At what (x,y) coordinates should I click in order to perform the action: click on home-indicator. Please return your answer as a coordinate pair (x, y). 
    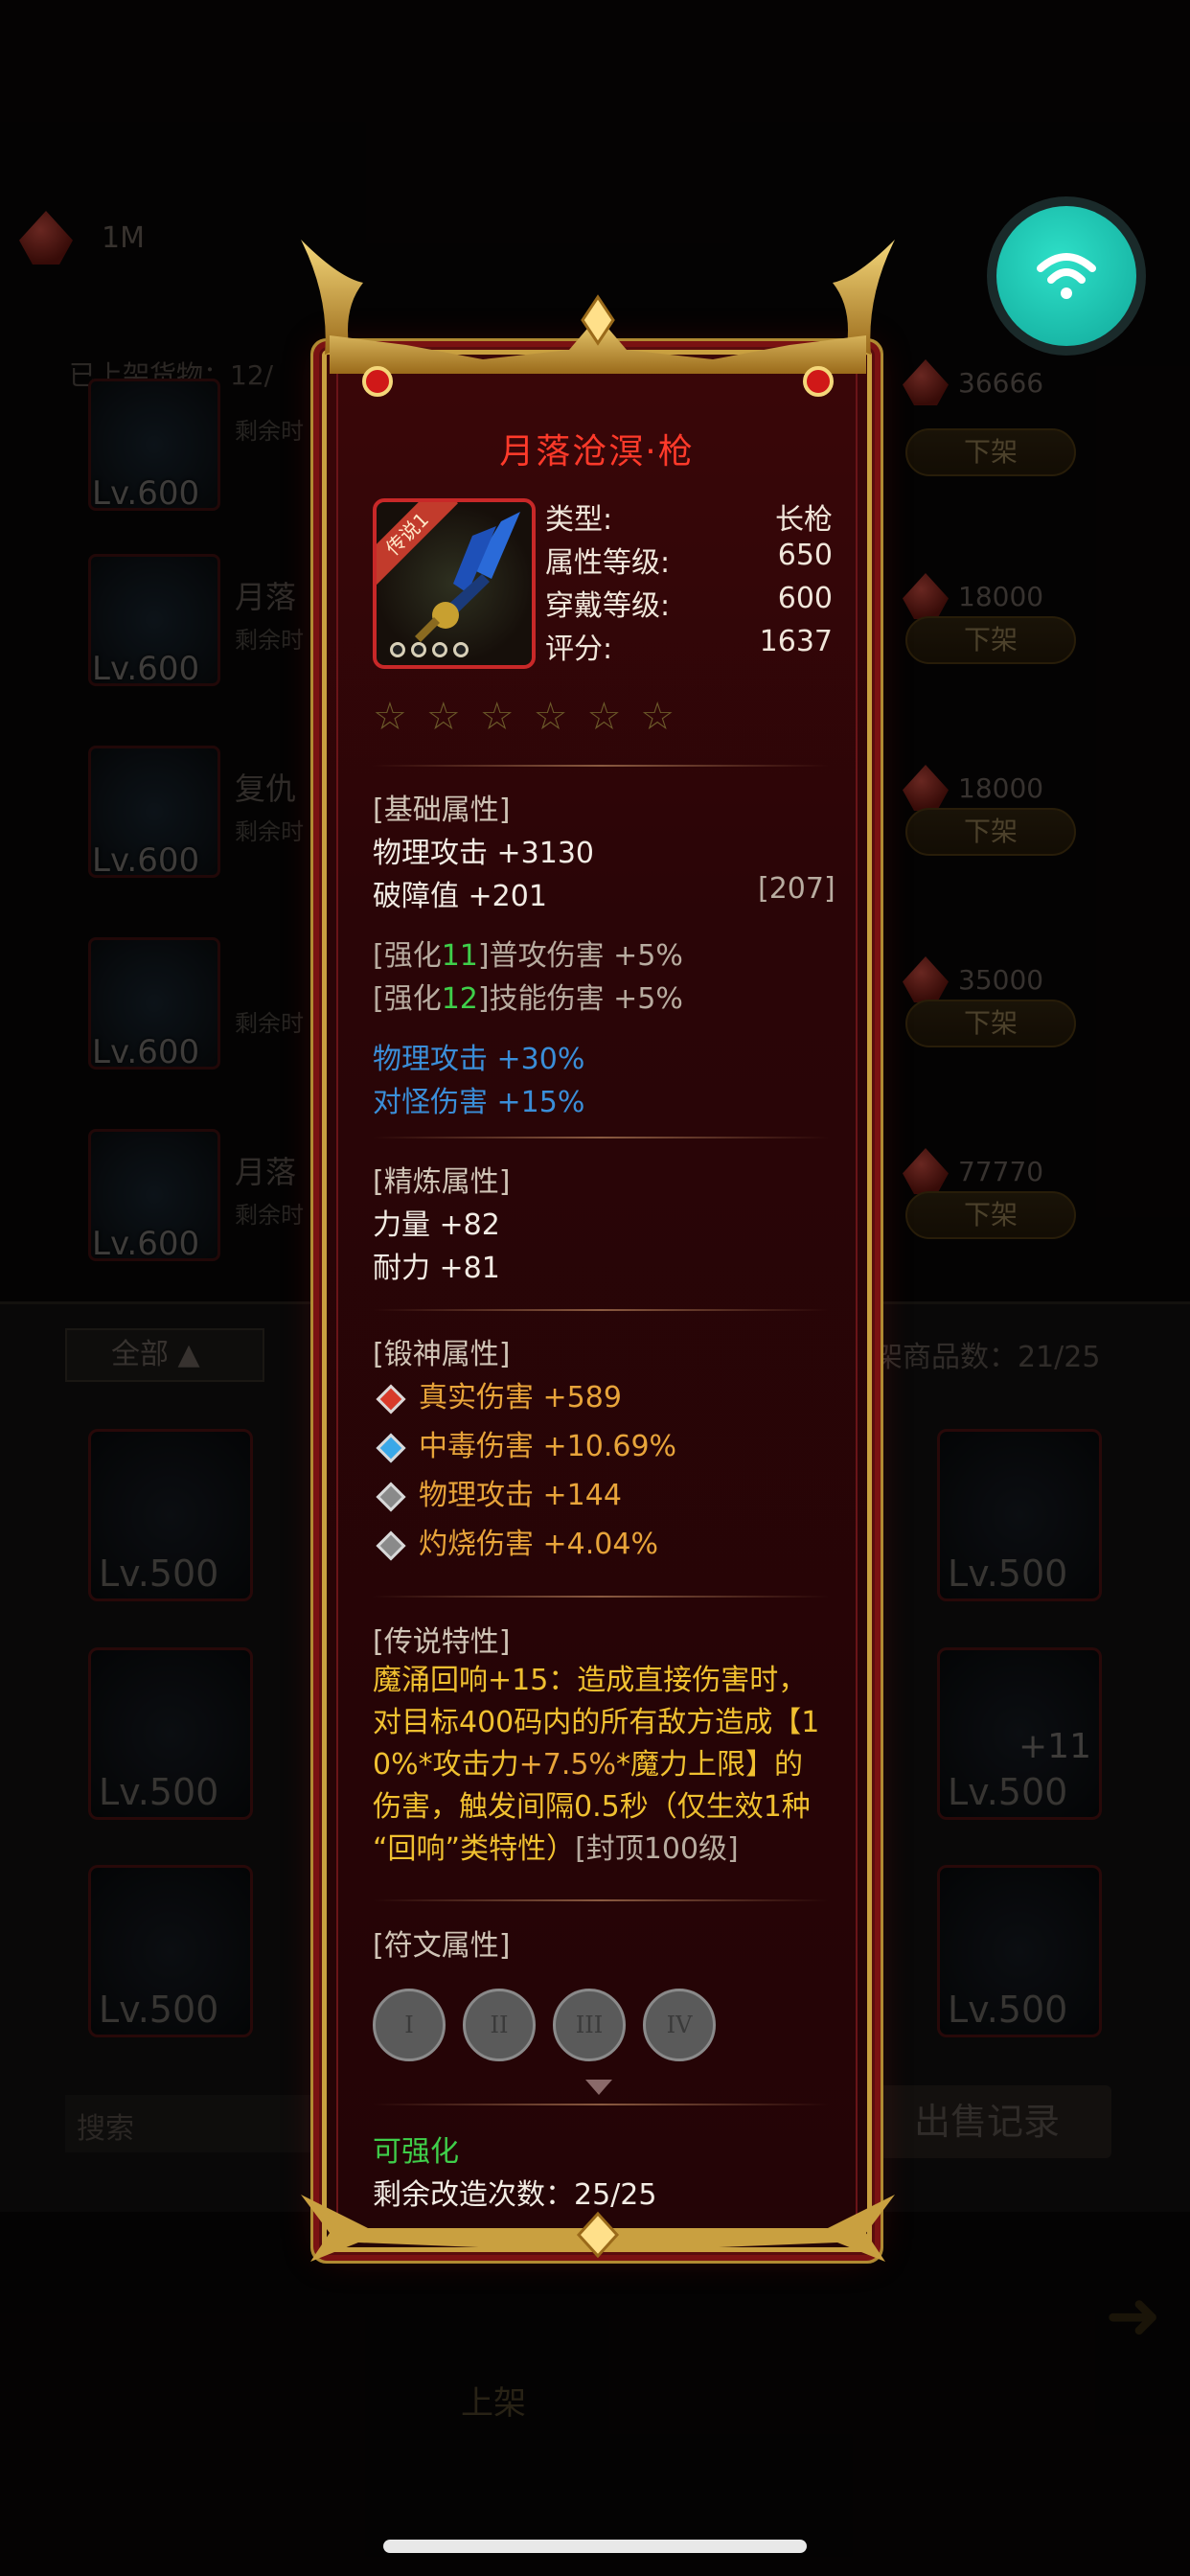
    Looking at the image, I should click on (595, 2546).